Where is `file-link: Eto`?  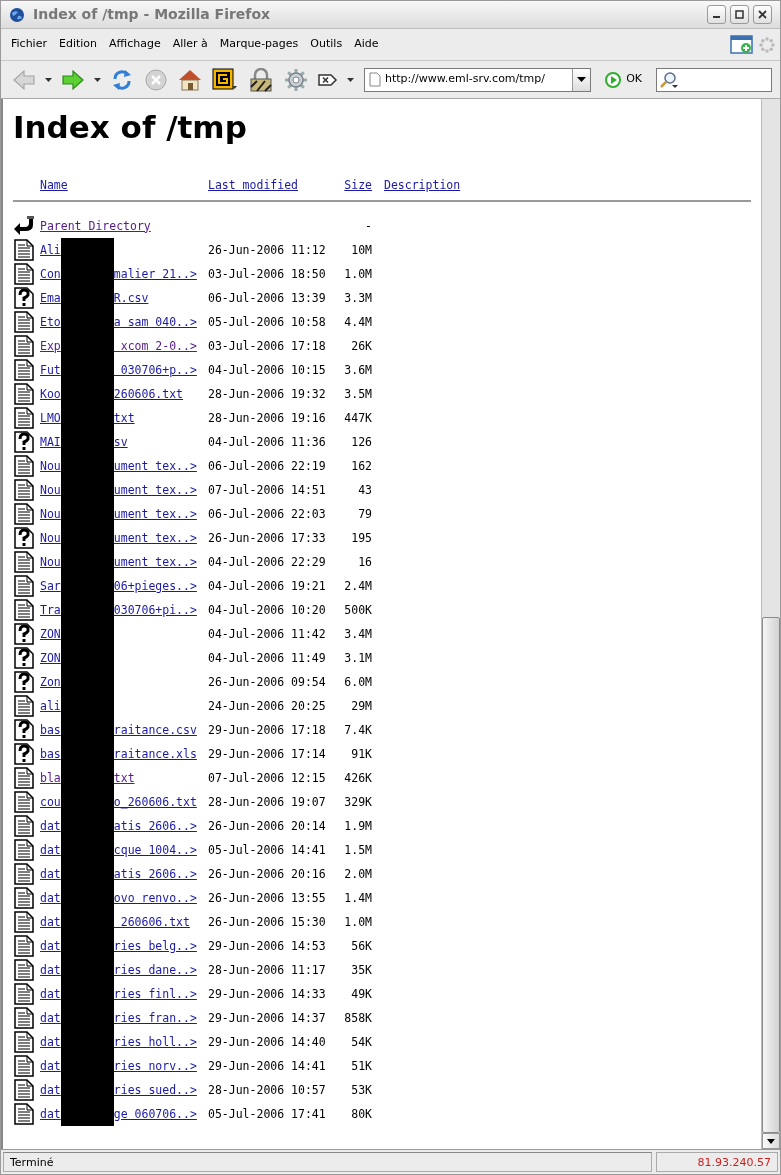
file-link: Eto is located at coordinates (50, 322).